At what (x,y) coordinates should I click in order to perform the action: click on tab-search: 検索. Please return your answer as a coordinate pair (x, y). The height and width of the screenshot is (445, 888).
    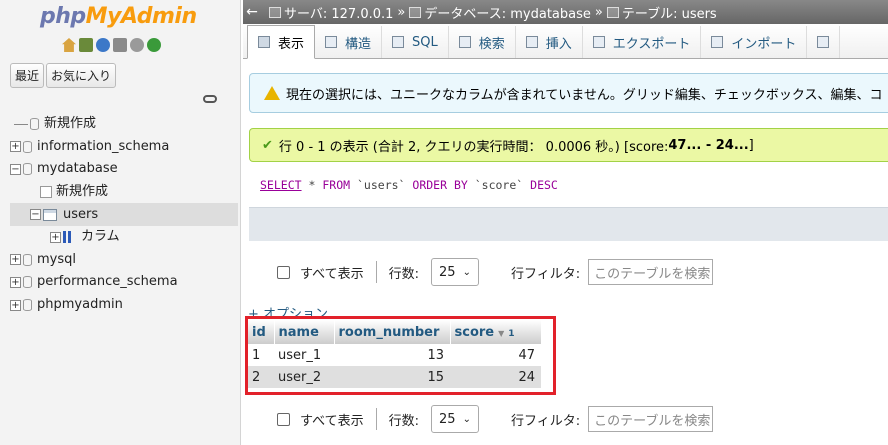
    Looking at the image, I should click on (482, 42).